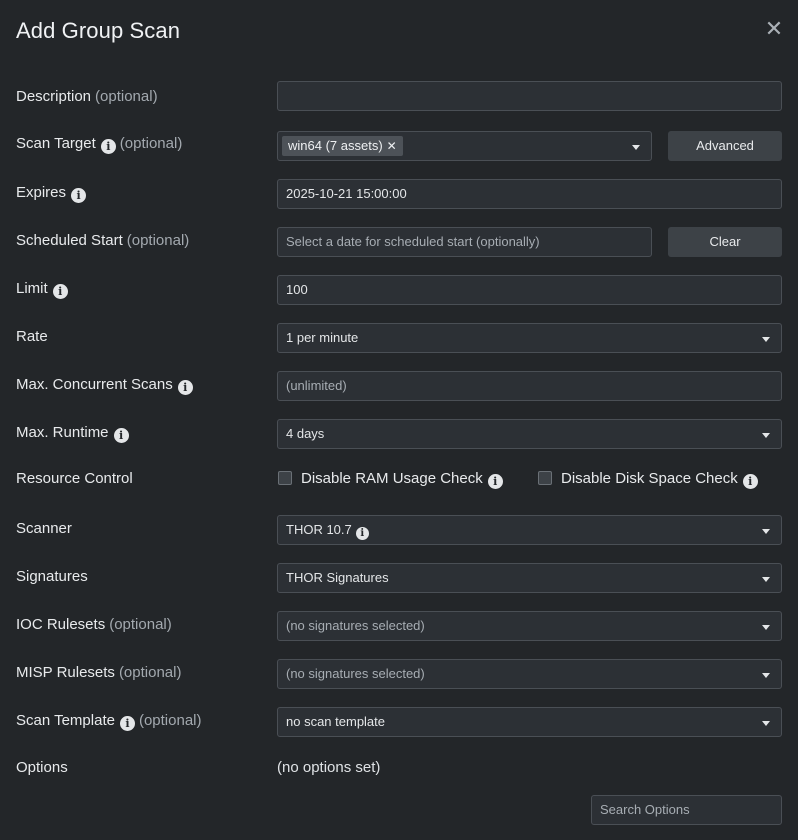  What do you see at coordinates (42, 289) in the screenshot?
I see `limit-label: Limit i` at bounding box center [42, 289].